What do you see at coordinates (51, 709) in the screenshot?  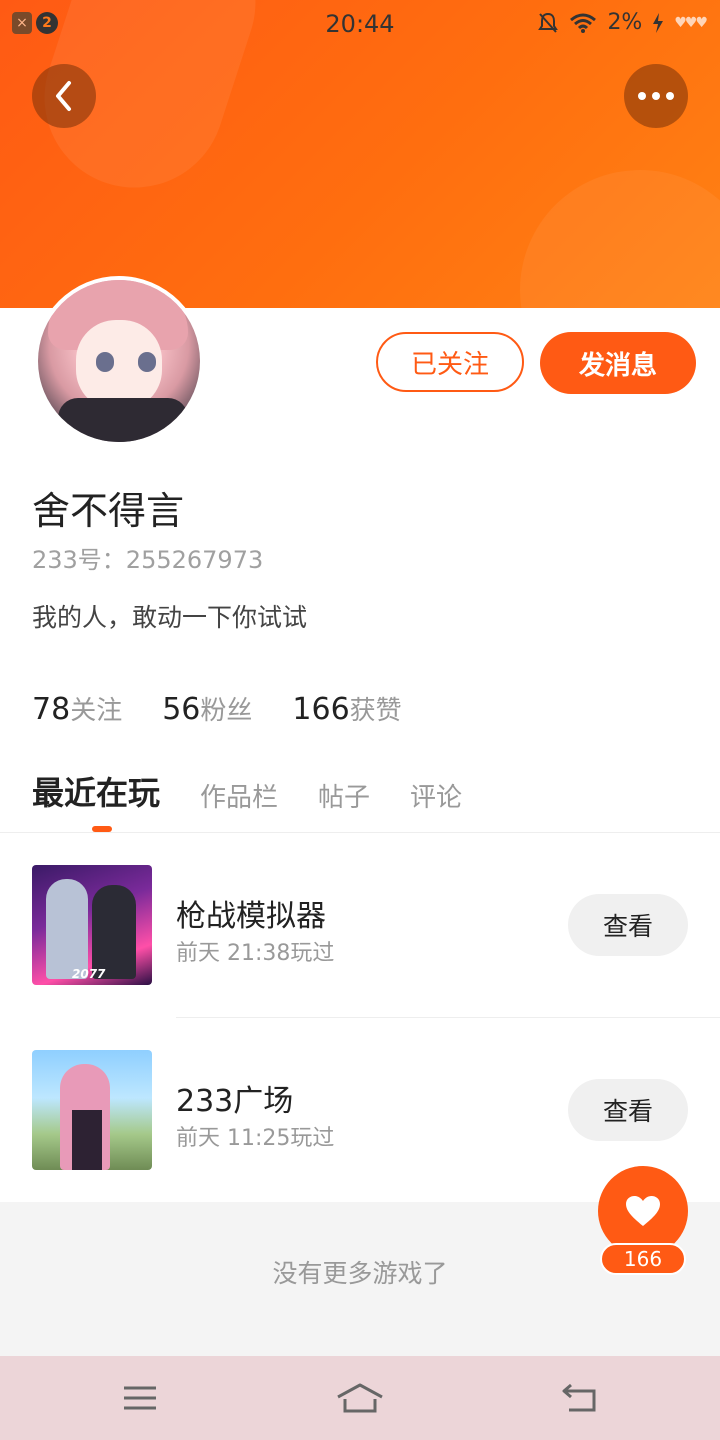 I see `stat-following-count: 78` at bounding box center [51, 709].